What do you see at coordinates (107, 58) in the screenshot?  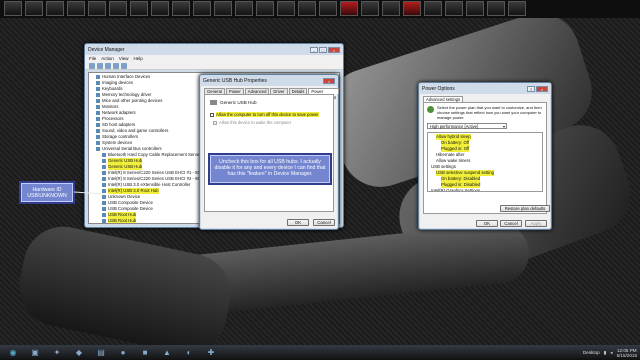 I see `menu-item-action: Action` at bounding box center [107, 58].